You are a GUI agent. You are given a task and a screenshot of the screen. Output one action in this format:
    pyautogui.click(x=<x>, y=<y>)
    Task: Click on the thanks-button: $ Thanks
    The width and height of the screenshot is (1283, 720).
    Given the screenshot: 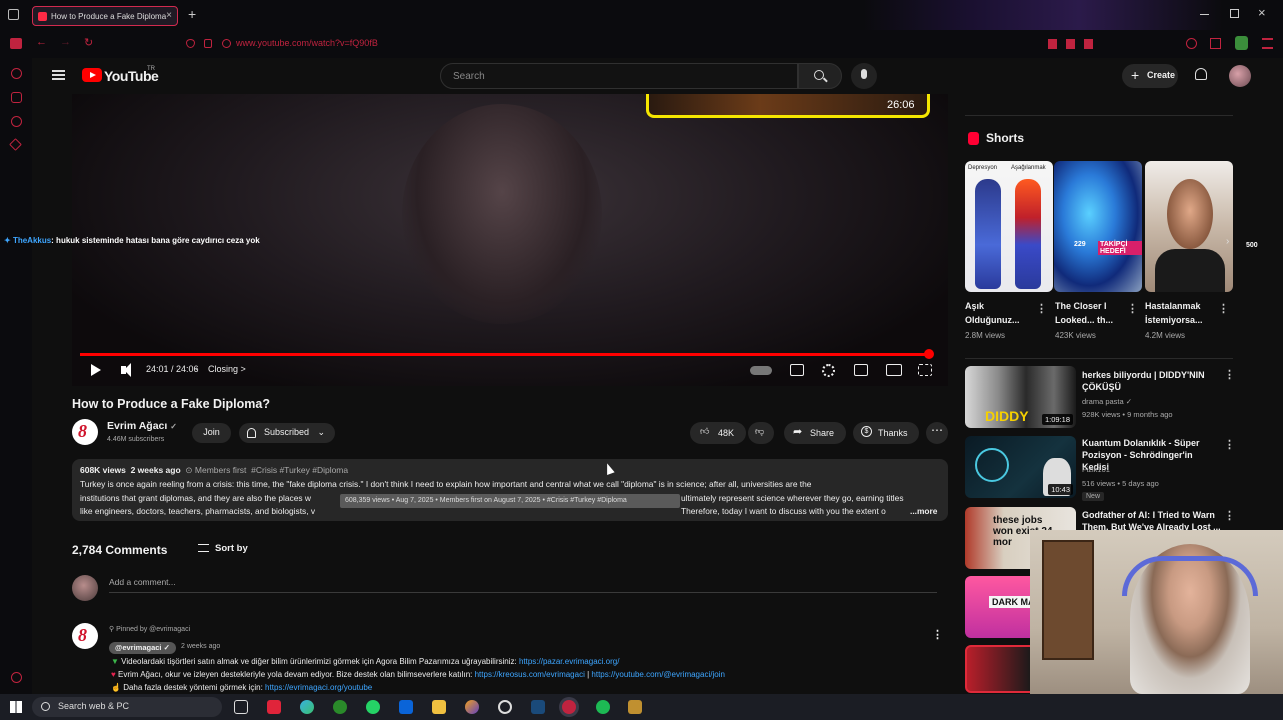 What is the action you would take?
    pyautogui.click(x=886, y=433)
    